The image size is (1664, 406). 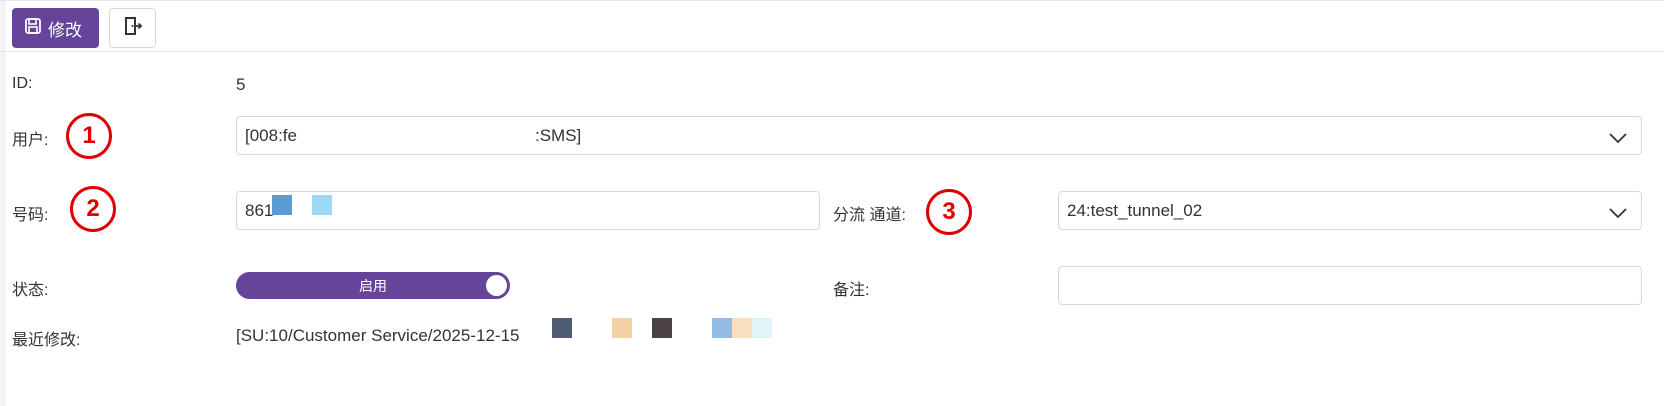 I want to click on channel-label: 分流 通道:, so click(x=869, y=215).